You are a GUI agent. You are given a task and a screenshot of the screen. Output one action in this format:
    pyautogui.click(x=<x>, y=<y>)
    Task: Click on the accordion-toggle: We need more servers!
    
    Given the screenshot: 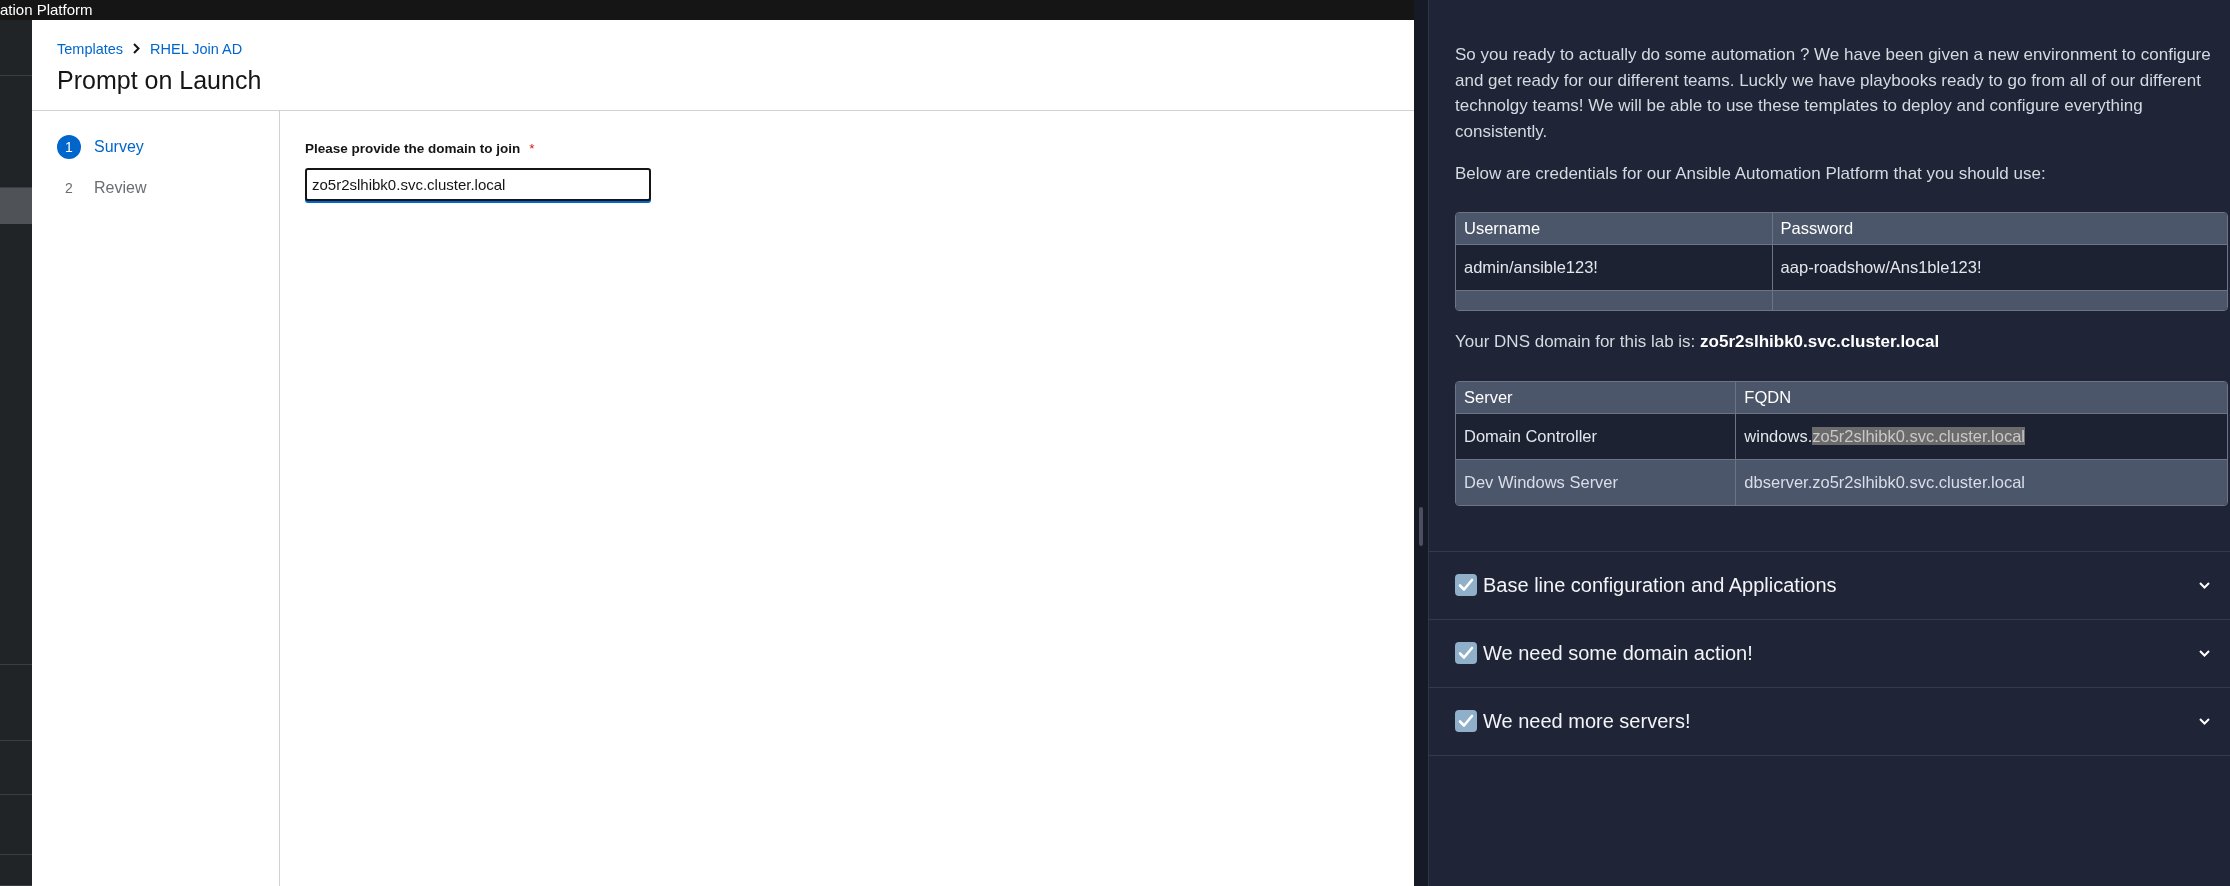 What is the action you would take?
    pyautogui.click(x=1829, y=721)
    